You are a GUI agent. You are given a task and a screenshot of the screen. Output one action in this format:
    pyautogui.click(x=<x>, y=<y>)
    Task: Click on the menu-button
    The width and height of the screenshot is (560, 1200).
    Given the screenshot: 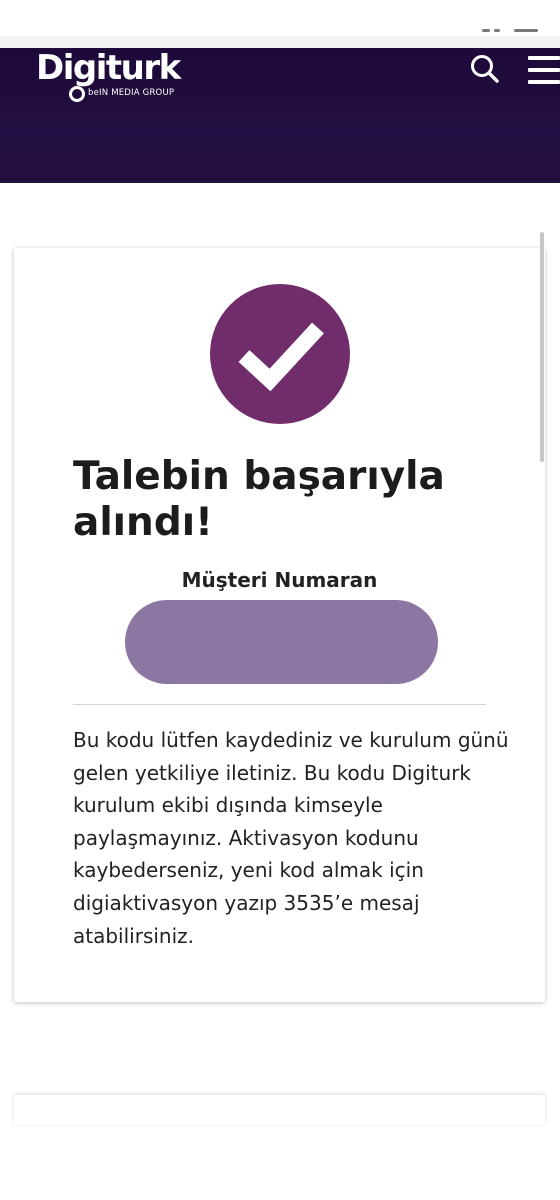 What is the action you would take?
    pyautogui.click(x=541, y=69)
    